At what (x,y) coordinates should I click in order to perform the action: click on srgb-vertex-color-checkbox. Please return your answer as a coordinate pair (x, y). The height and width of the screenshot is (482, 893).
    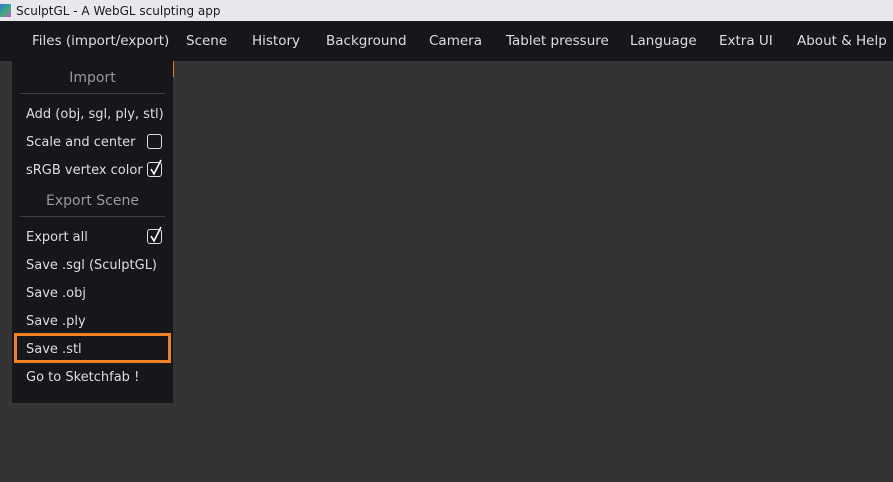
    Looking at the image, I should click on (154, 168).